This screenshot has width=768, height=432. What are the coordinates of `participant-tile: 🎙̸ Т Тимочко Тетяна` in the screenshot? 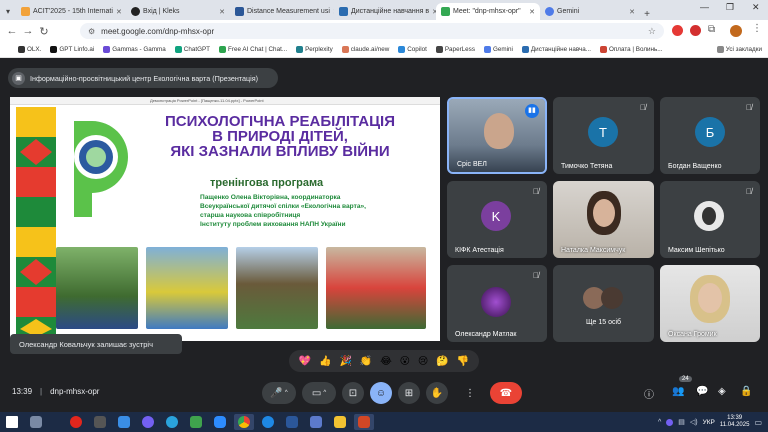 It's located at (603, 135).